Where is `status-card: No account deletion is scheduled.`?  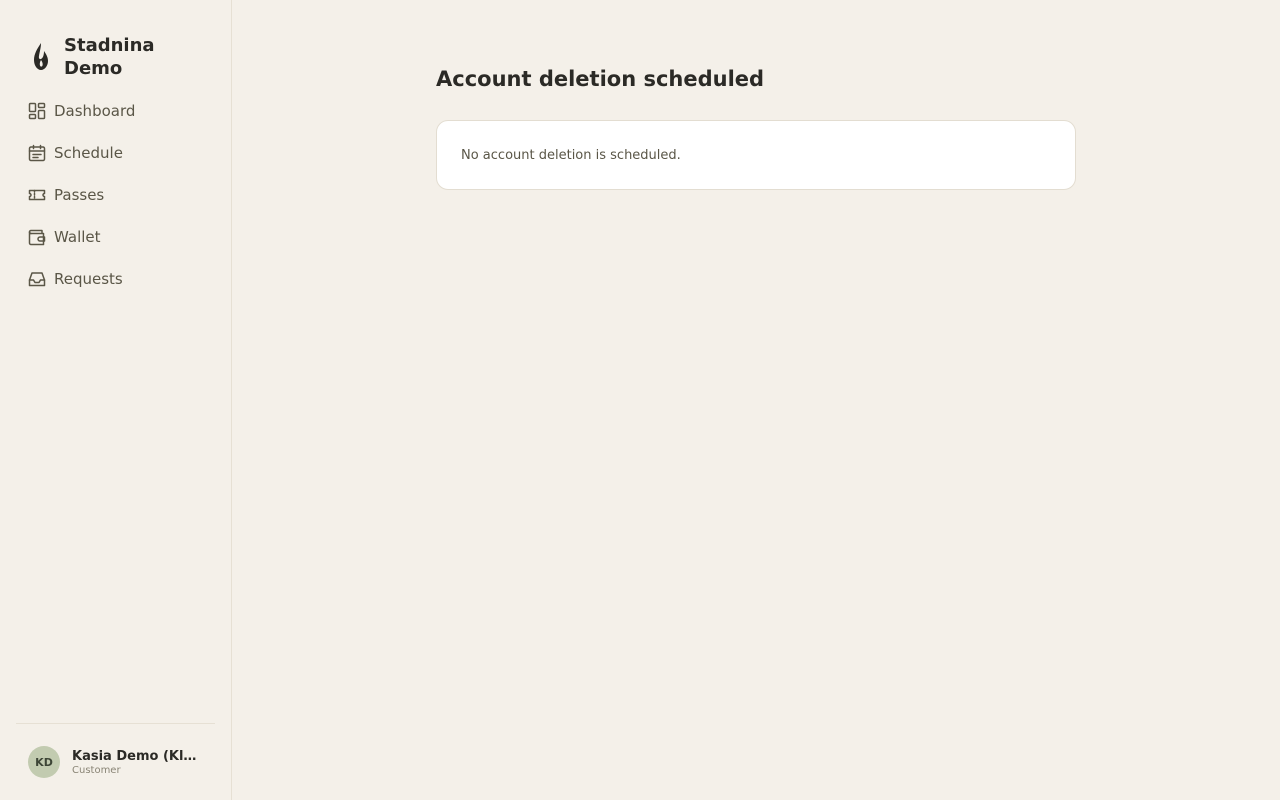
status-card: No account deletion is scheduled. is located at coordinates (756, 155).